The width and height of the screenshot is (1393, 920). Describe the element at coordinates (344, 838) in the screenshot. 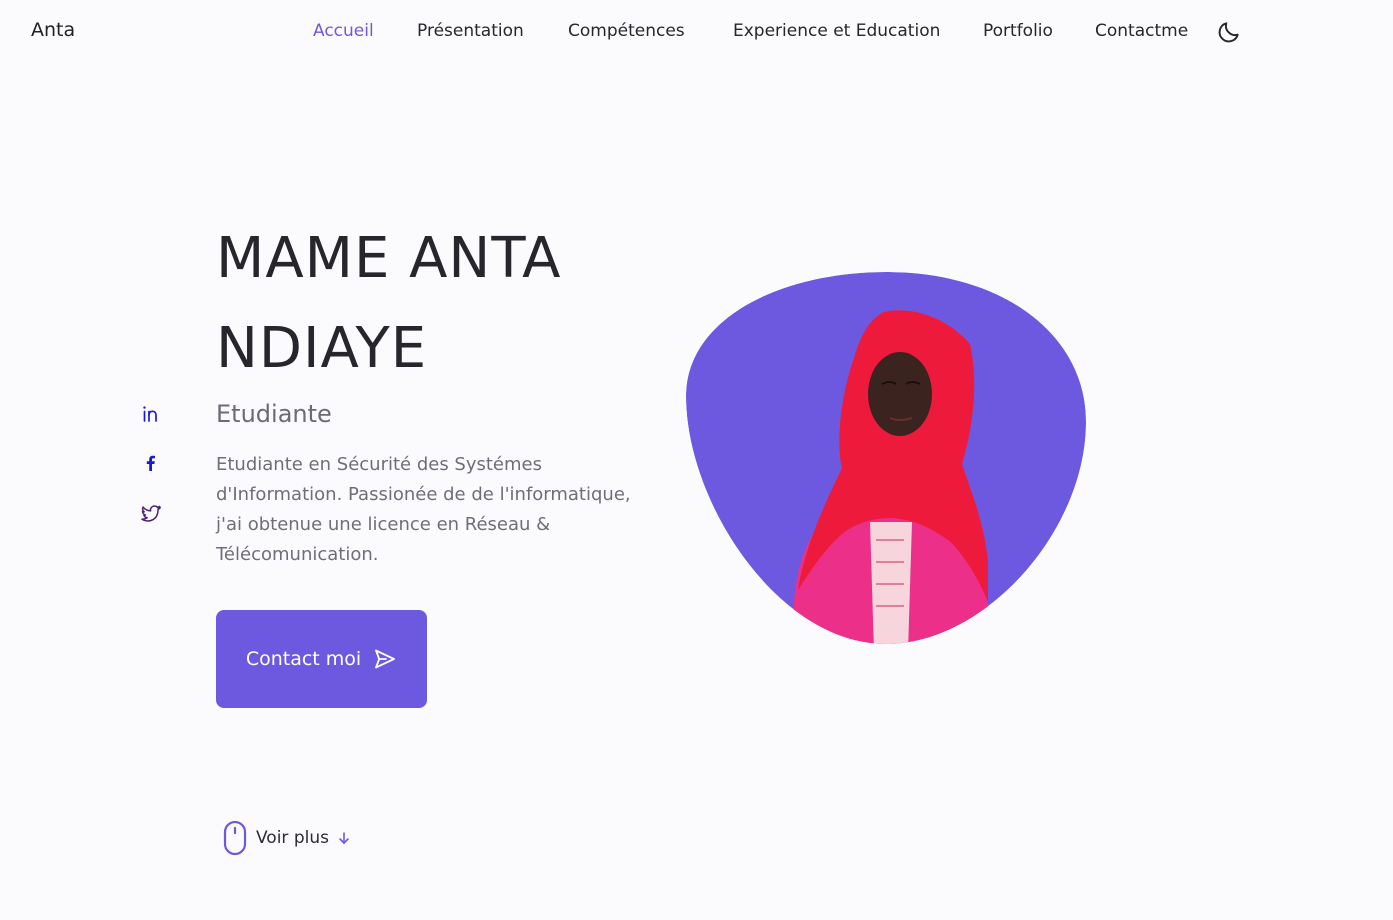

I see `arrow-down-icon` at that location.